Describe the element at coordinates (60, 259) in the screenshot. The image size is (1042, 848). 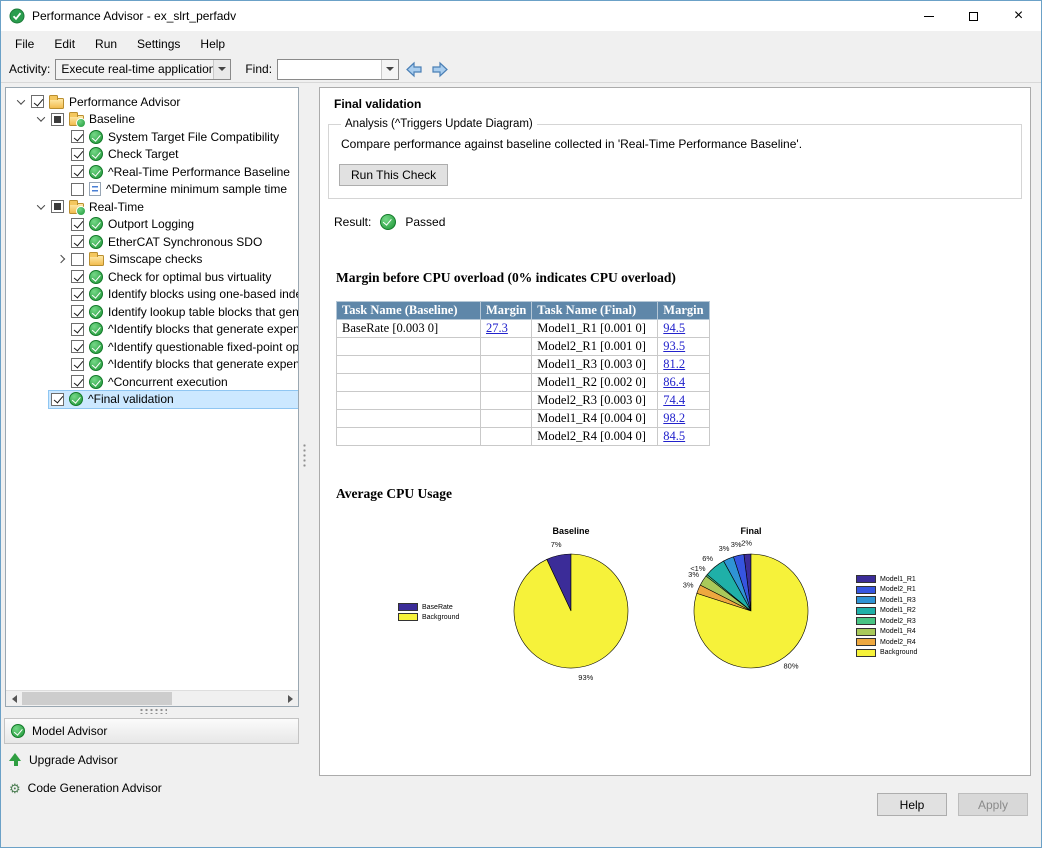
I see `expander-right-icon` at that location.